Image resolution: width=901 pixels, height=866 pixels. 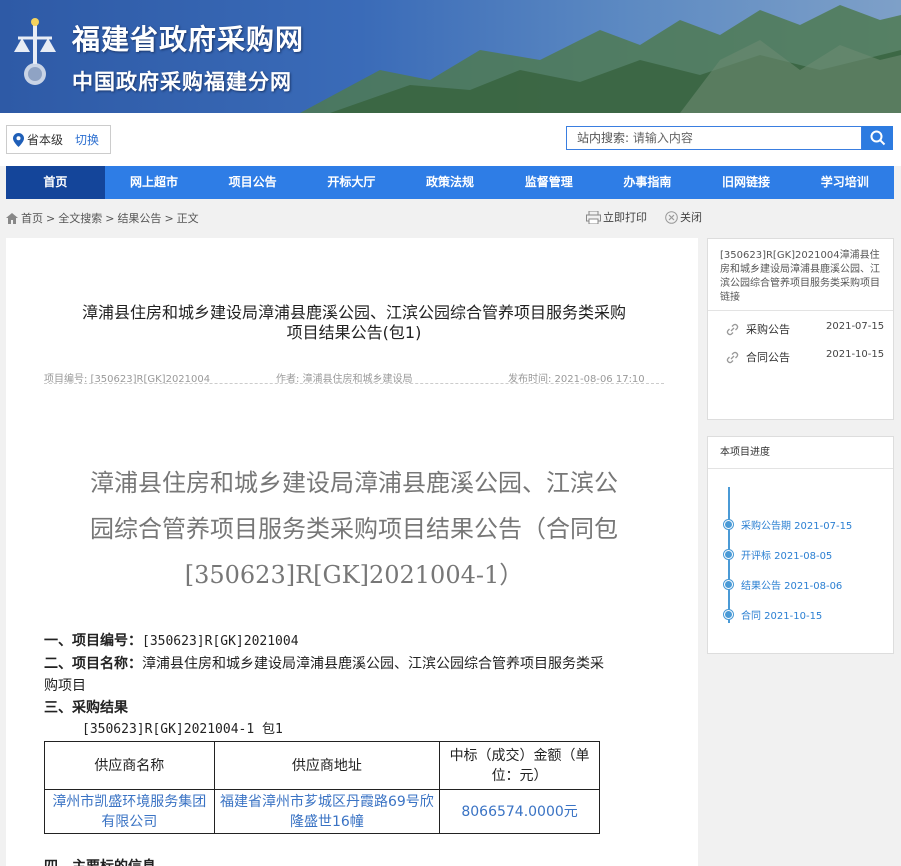 I want to click on close-label: 关闭, so click(x=691, y=217).